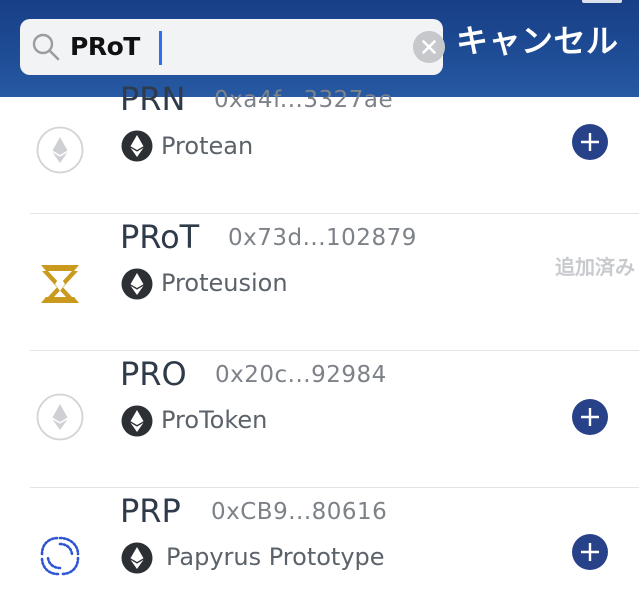 This screenshot has width=639, height=602. Describe the element at coordinates (224, 283) in the screenshot. I see `token-name: Proteusion` at that location.